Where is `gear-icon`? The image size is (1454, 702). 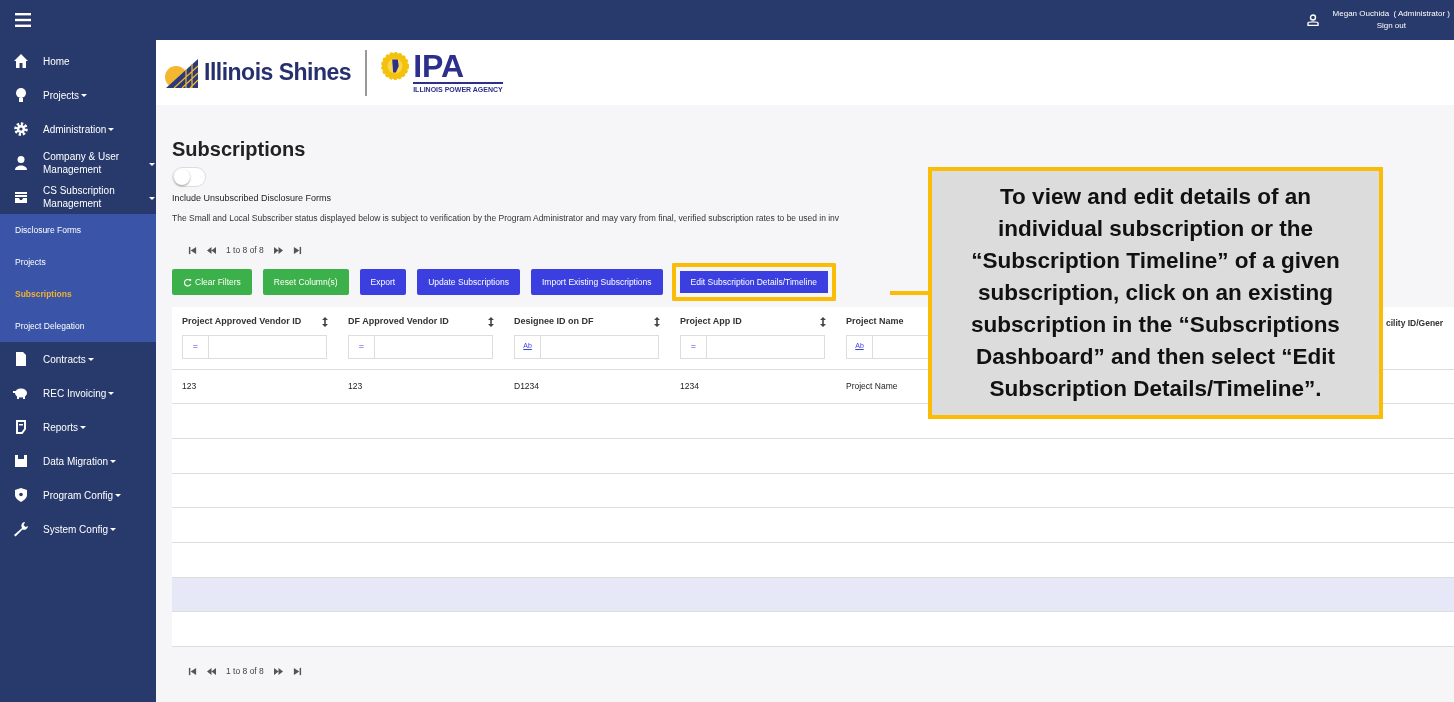 gear-icon is located at coordinates (21, 129).